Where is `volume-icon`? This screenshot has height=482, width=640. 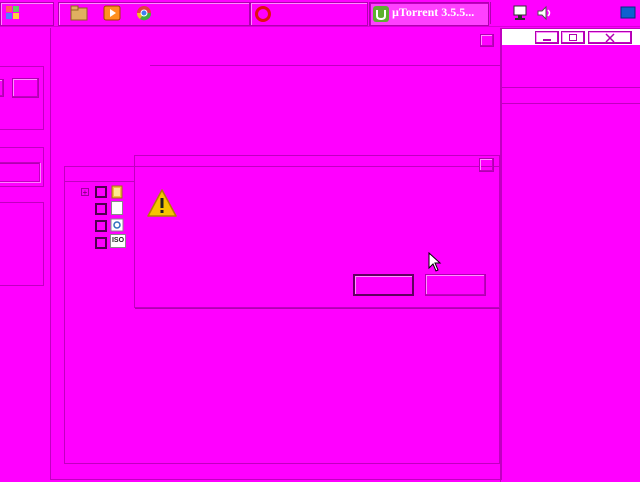 volume-icon is located at coordinates (545, 13).